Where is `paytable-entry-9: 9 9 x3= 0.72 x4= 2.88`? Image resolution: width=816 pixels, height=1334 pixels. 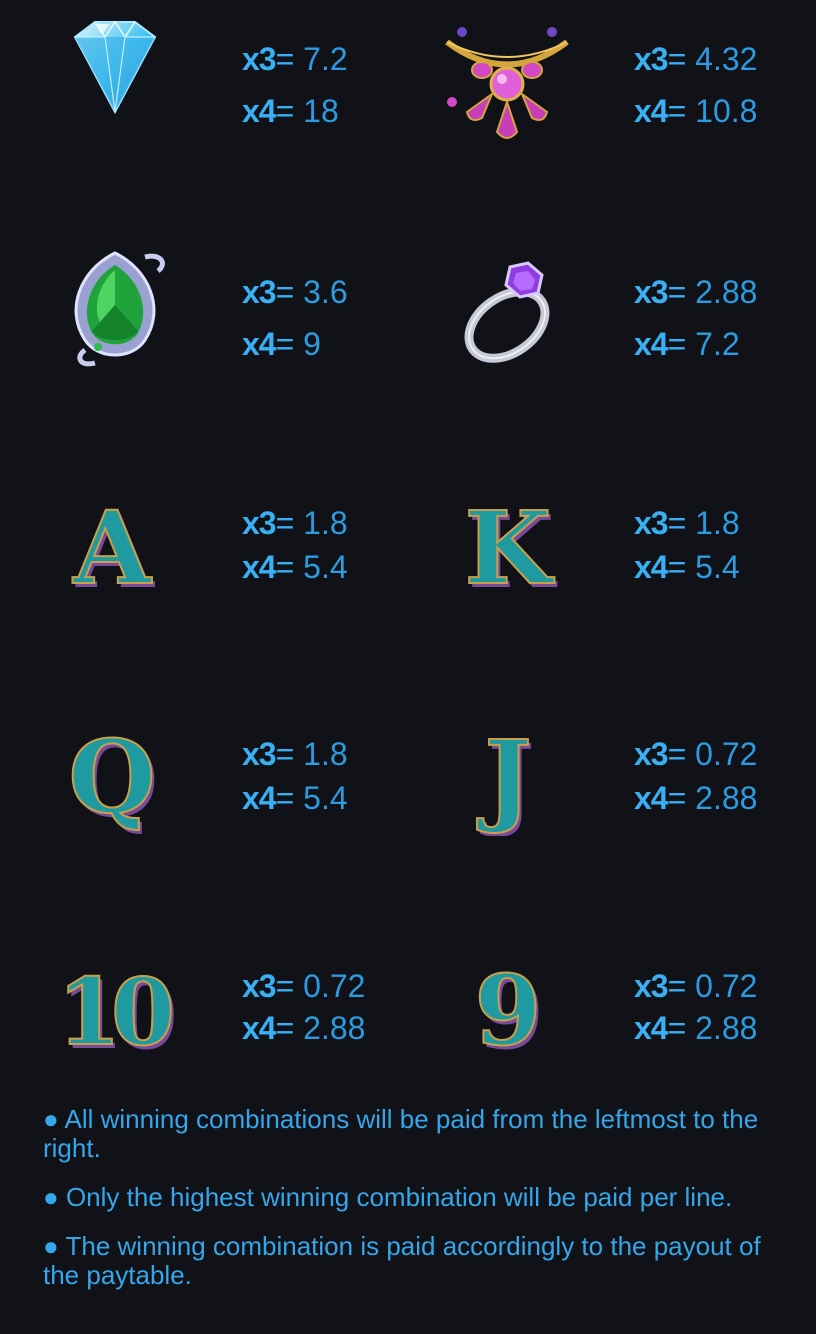 paytable-entry-9: 9 9 x3= 0.72 x4= 2.88 is located at coordinates (596, 1008).